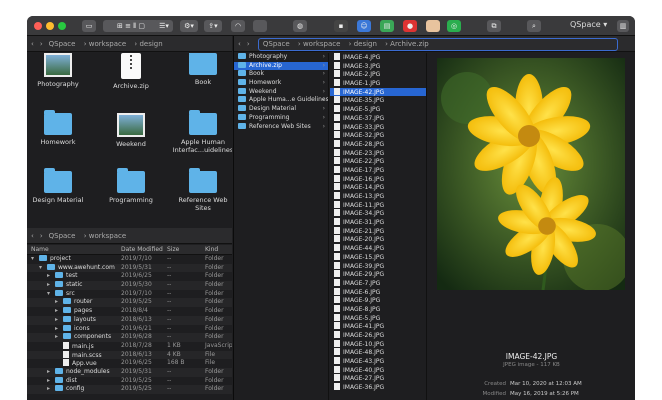  What do you see at coordinates (378, 292) in the screenshot?
I see `column-2-item: IMAGE-6.JPG` at bounding box center [378, 292].